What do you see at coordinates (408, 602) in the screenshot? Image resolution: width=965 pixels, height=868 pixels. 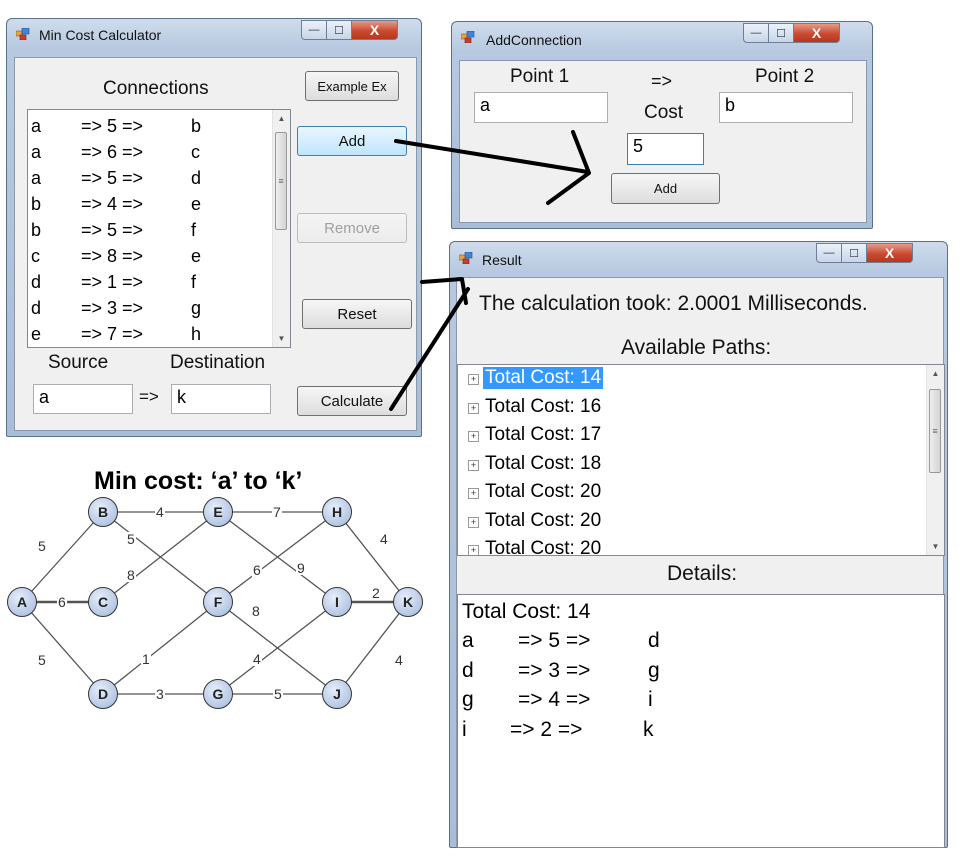 I see `graph-node-k: K` at bounding box center [408, 602].